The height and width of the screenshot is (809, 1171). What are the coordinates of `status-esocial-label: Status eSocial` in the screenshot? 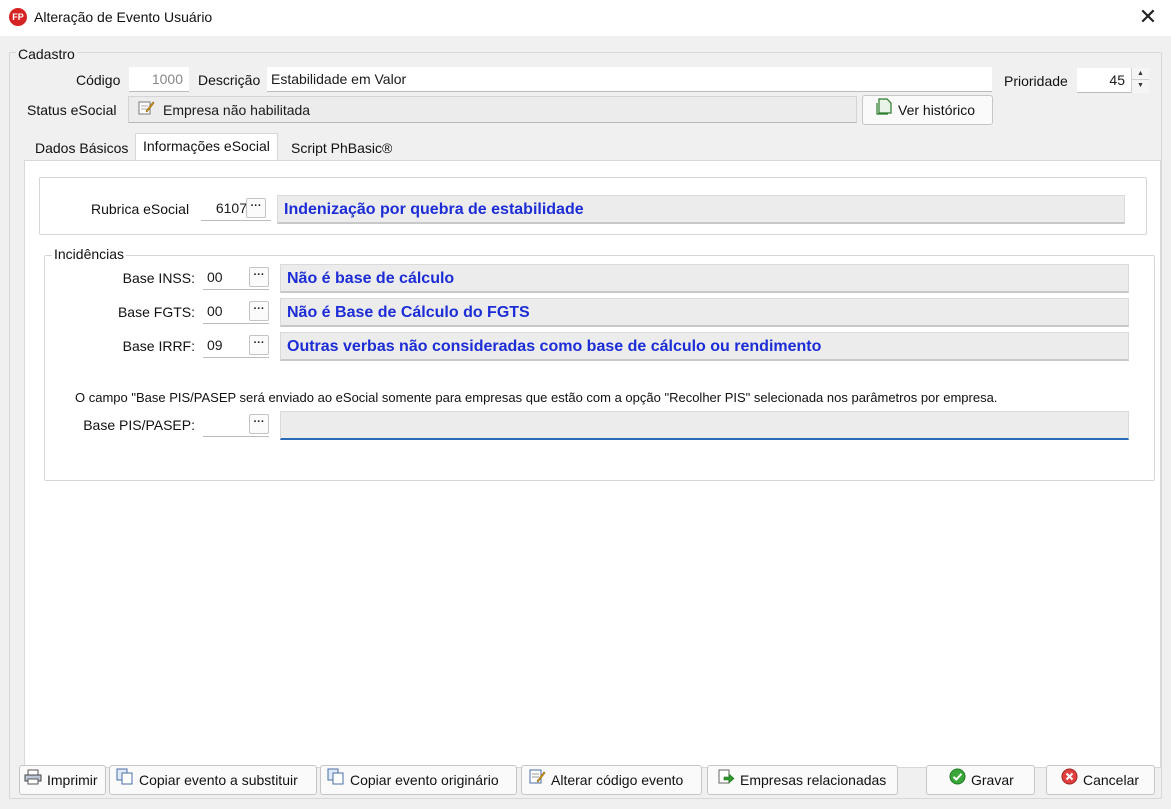 It's located at (72, 110).